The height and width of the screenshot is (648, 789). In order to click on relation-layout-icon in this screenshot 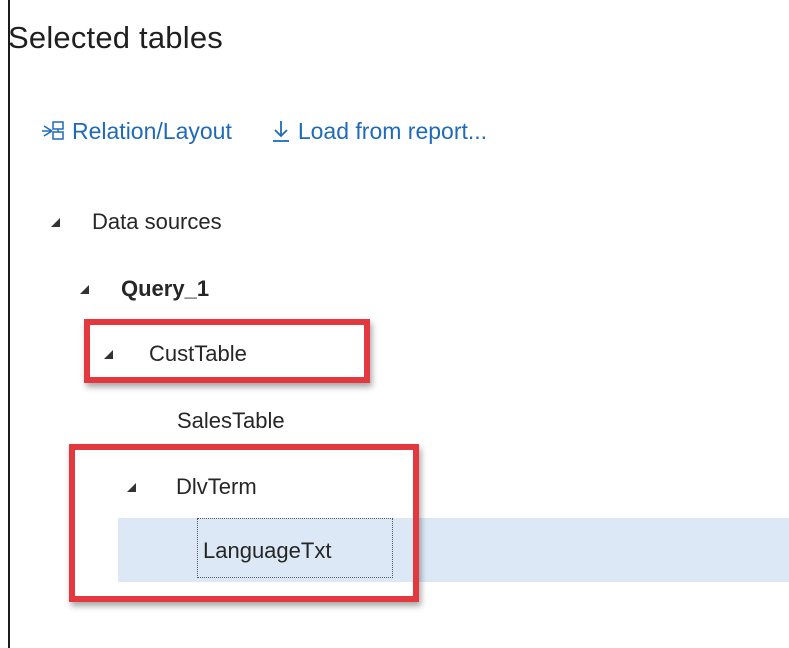, I will do `click(53, 131)`.